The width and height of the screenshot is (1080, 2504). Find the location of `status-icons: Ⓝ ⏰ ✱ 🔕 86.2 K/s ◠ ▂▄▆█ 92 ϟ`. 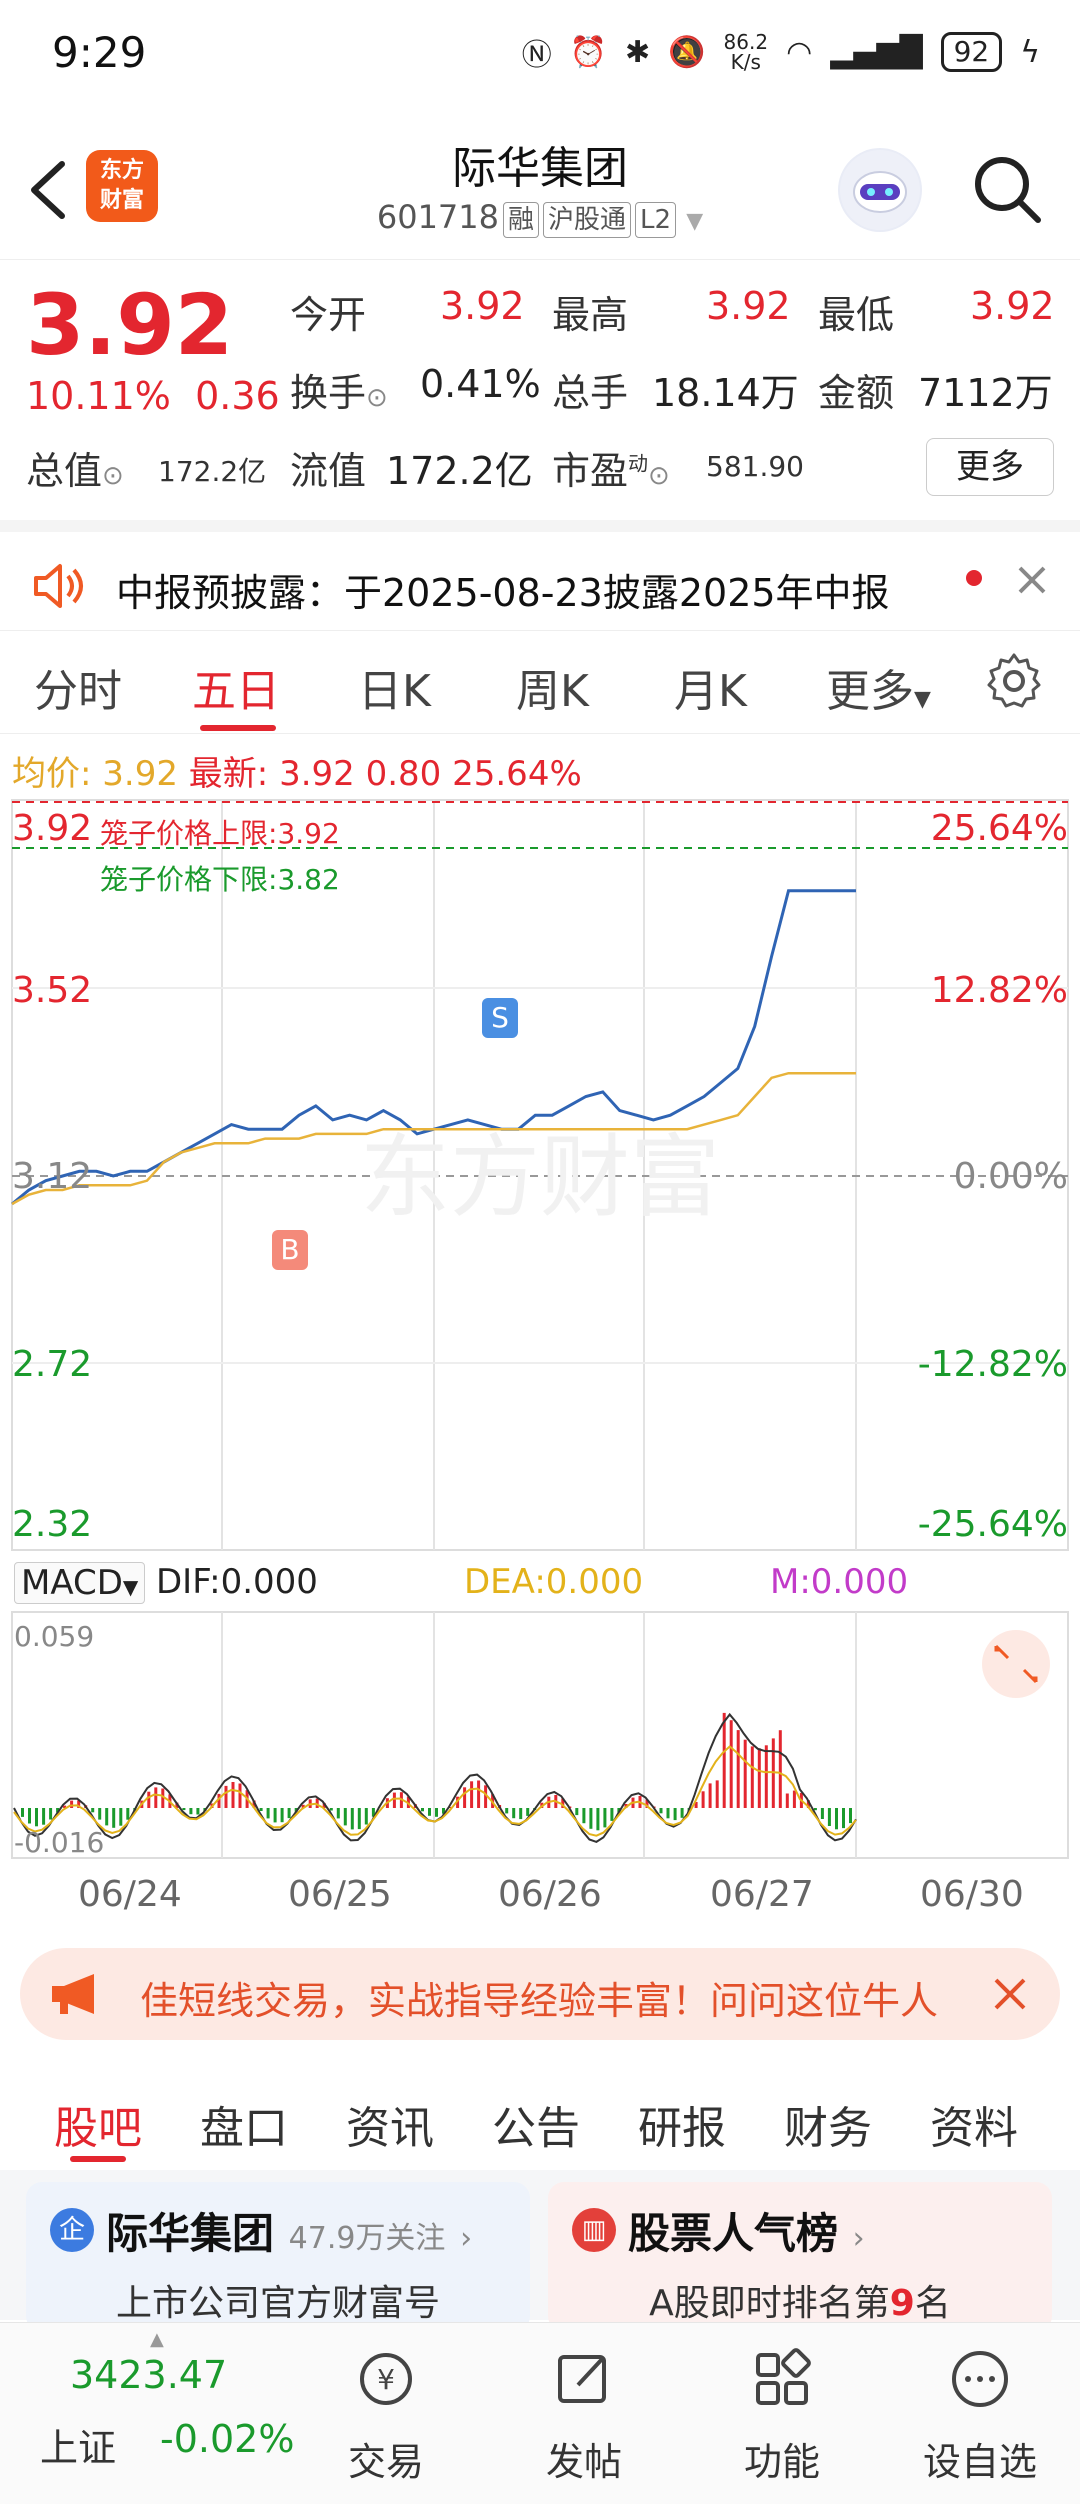

status-icons: Ⓝ ⏰ ✱ 🔕 86.2 K/s ◠ ▂▄▆█ 92 ϟ is located at coordinates (781, 52).